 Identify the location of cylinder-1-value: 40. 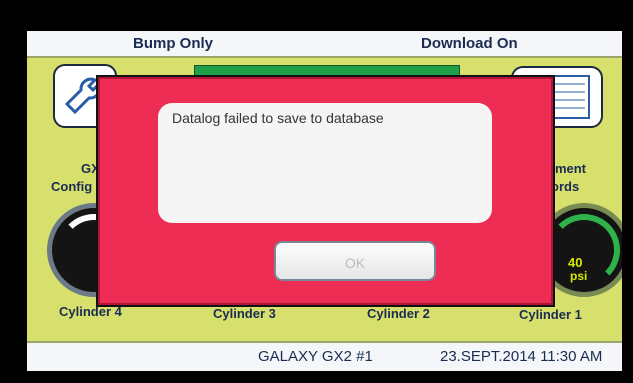
(575, 262).